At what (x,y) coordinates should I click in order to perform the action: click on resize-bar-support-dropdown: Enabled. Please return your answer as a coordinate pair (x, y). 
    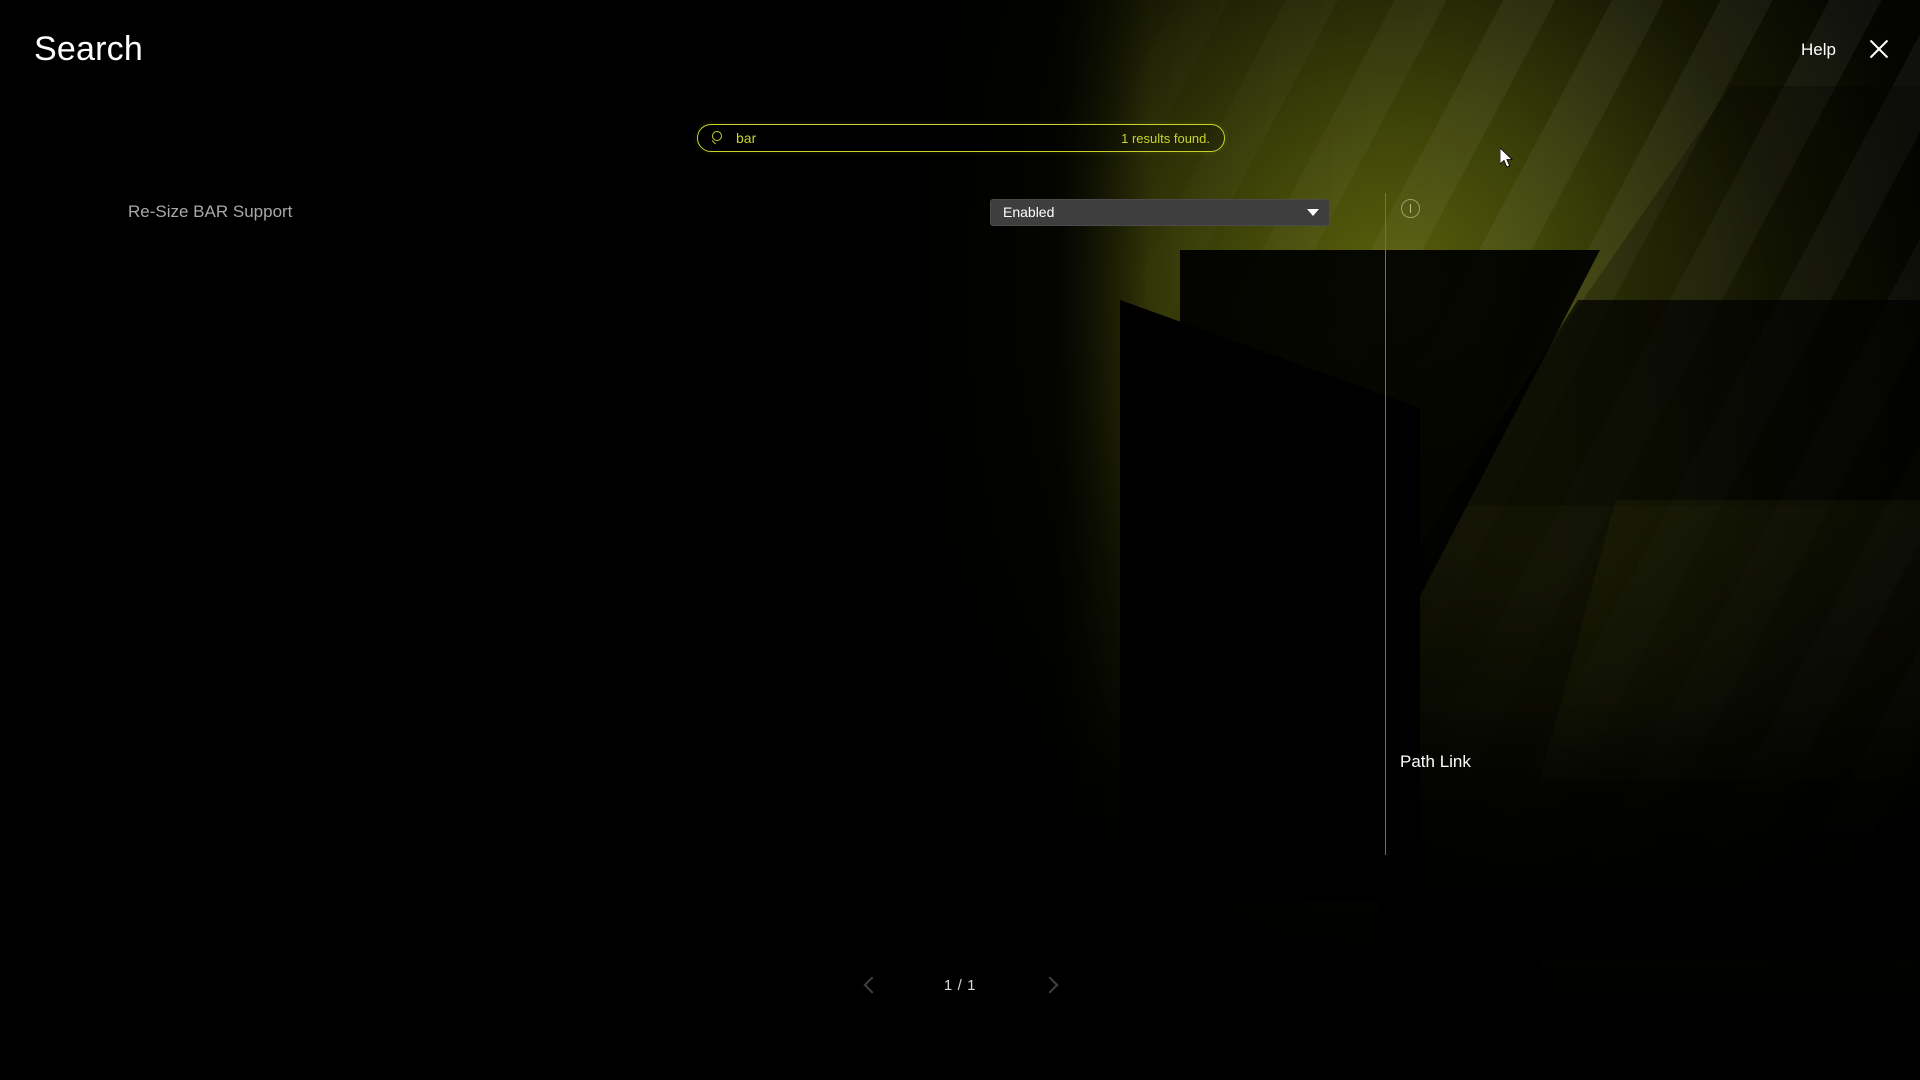
    Looking at the image, I should click on (1160, 212).